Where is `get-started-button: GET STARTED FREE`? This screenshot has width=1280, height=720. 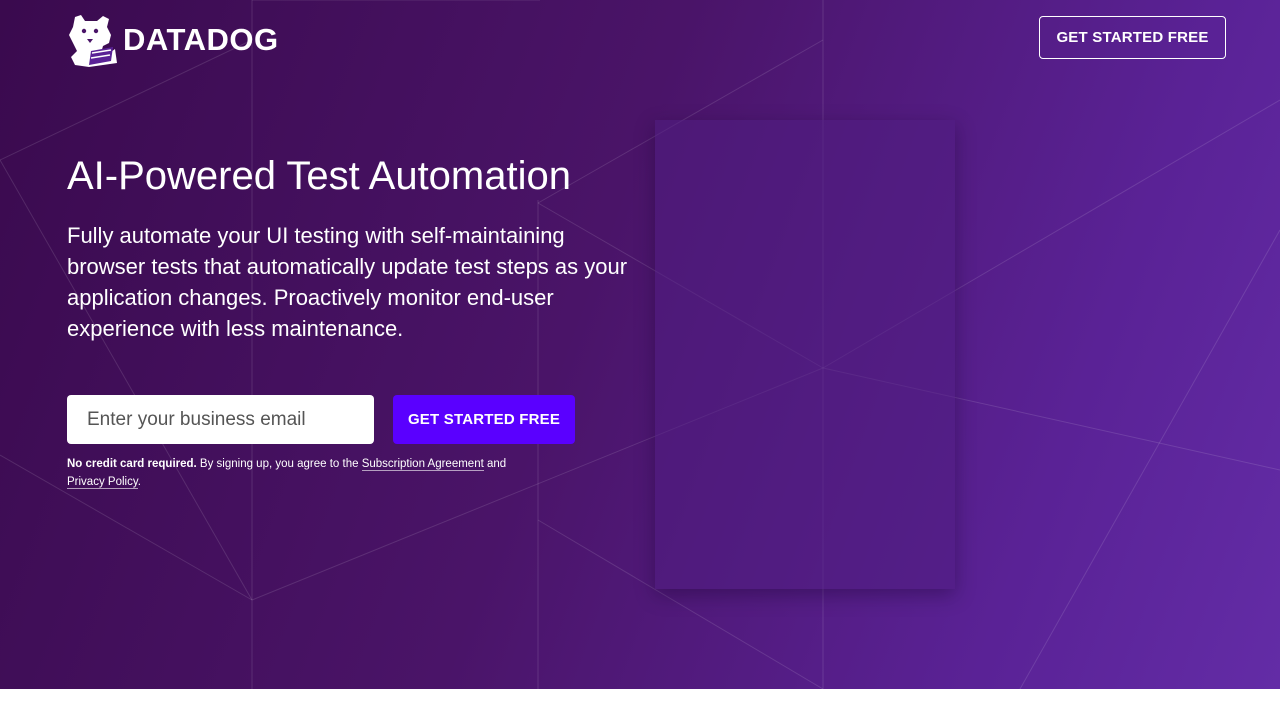
get-started-button: GET STARTED FREE is located at coordinates (484, 419).